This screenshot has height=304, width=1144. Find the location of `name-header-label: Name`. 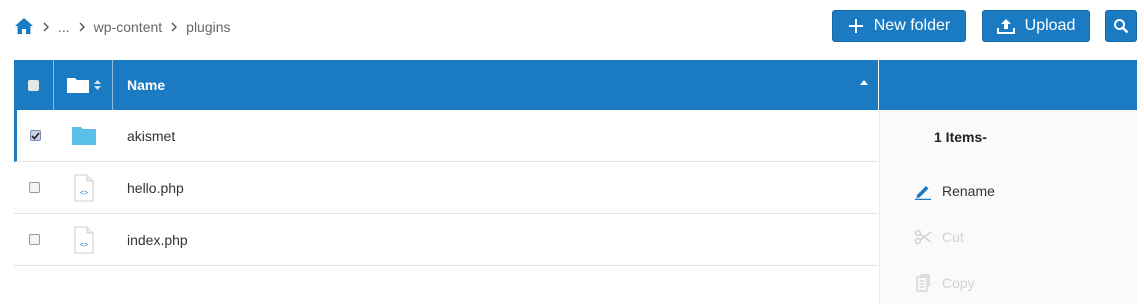

name-header-label: Name is located at coordinates (146, 85).